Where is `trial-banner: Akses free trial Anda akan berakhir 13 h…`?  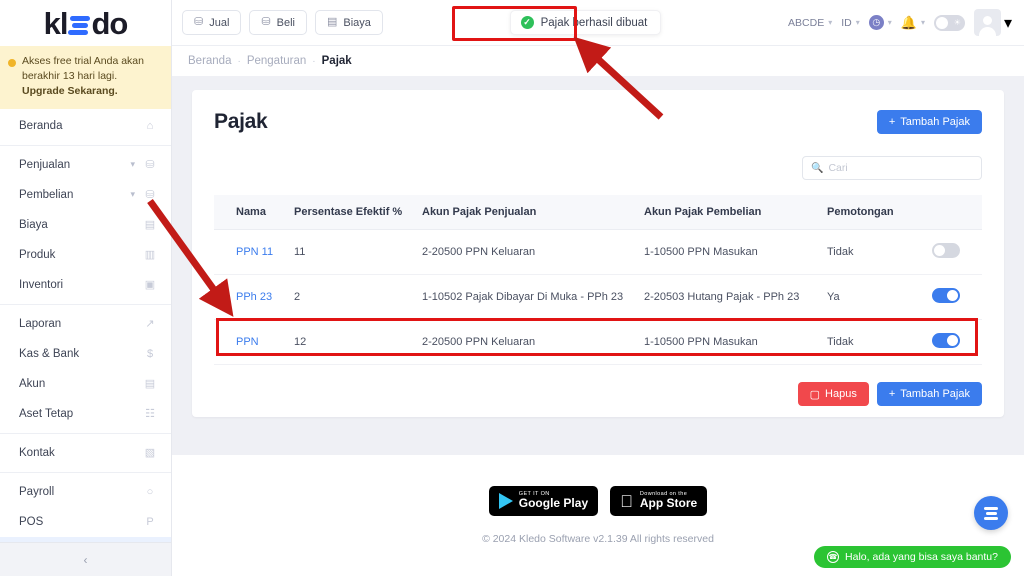
trial-banner: Akses free trial Anda akan berakhir 13 h… is located at coordinates (85, 77).